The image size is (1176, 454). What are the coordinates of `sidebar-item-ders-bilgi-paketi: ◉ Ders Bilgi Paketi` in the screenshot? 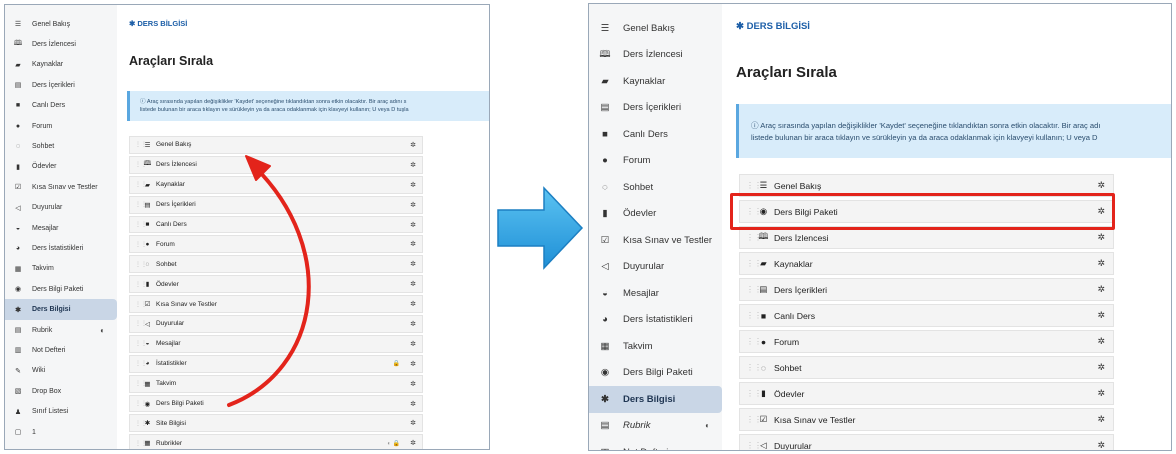 It's located at (655, 373).